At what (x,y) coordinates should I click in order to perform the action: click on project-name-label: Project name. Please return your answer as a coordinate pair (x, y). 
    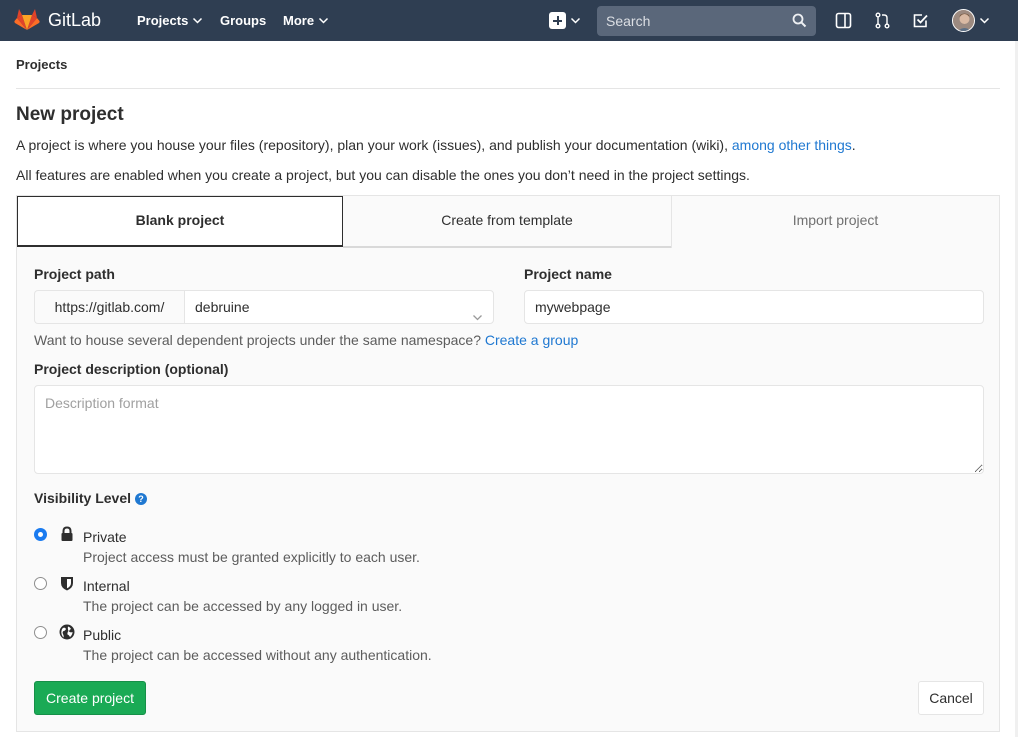
    Looking at the image, I should click on (568, 274).